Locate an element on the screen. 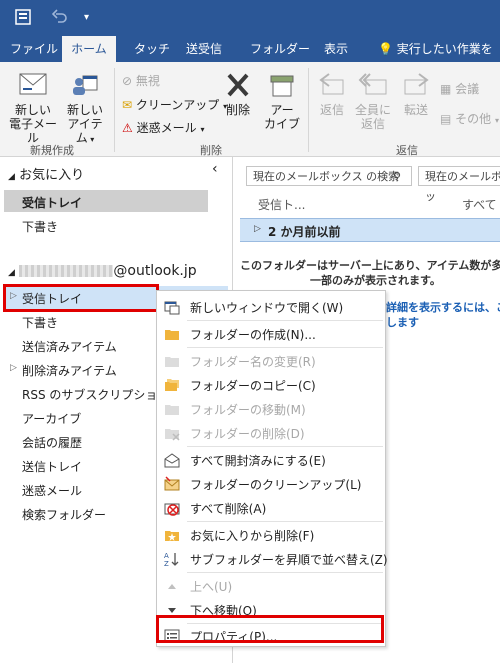 The width and height of the screenshot is (500, 663). search-input: 現在のメールボックス の検索 ⚲ is located at coordinates (329, 176).